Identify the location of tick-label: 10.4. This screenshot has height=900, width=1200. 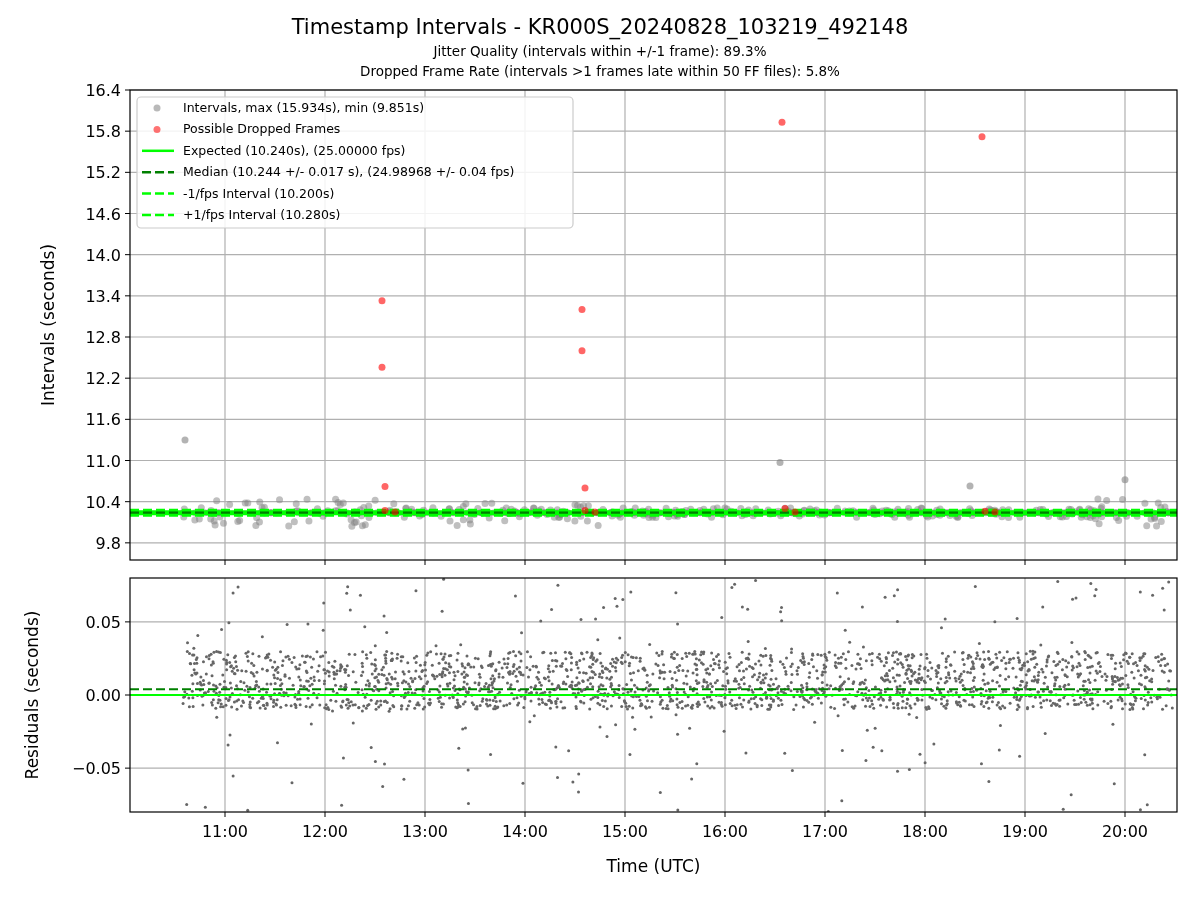
(103, 502).